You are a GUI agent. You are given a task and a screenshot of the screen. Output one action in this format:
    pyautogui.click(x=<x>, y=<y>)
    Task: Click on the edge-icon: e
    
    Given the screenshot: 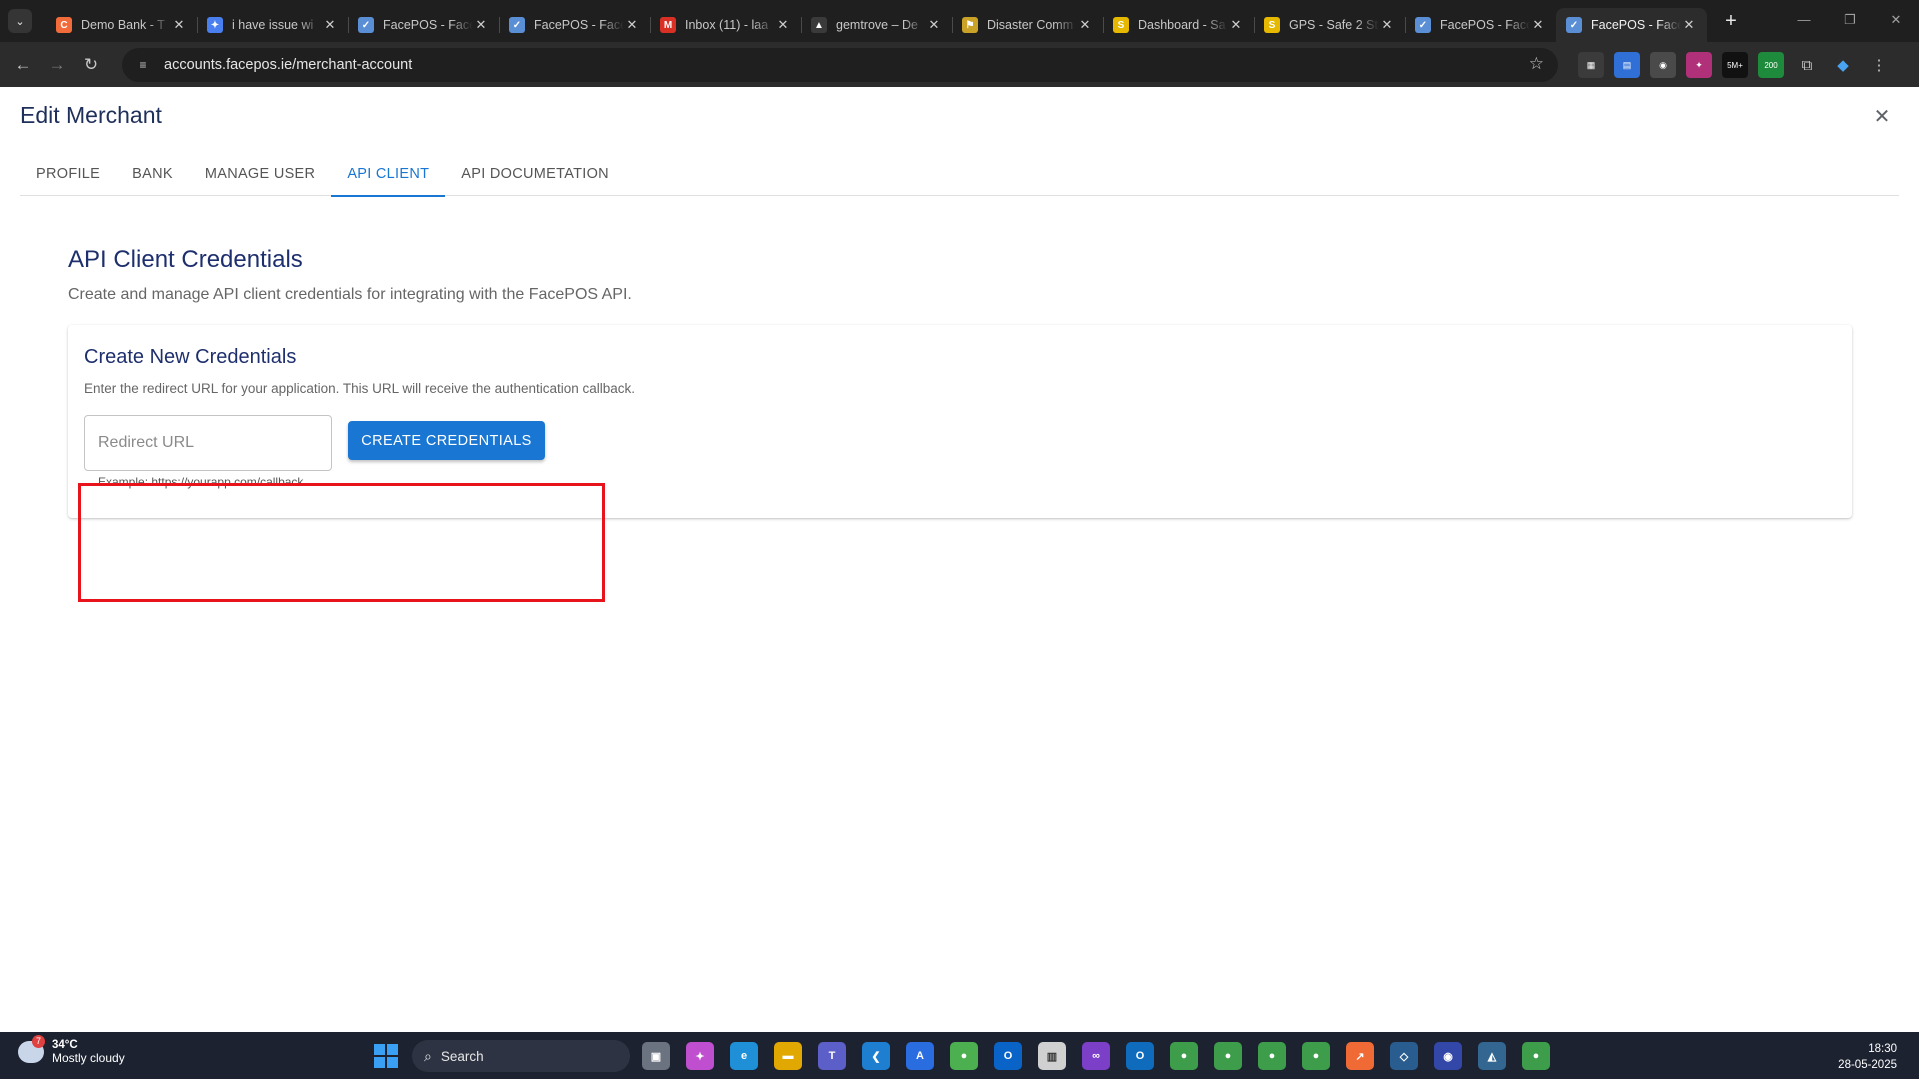 What is the action you would take?
    pyautogui.click(x=744, y=1056)
    